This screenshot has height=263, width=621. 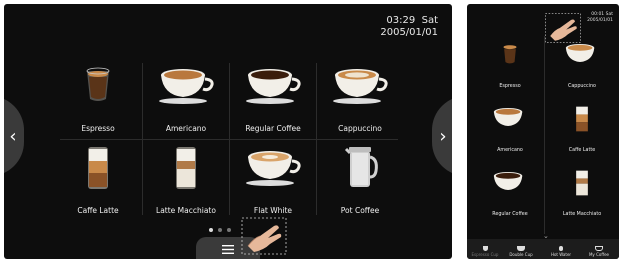 I want to click on beverage-cappuccino-button: Cappuccino, so click(x=360, y=98).